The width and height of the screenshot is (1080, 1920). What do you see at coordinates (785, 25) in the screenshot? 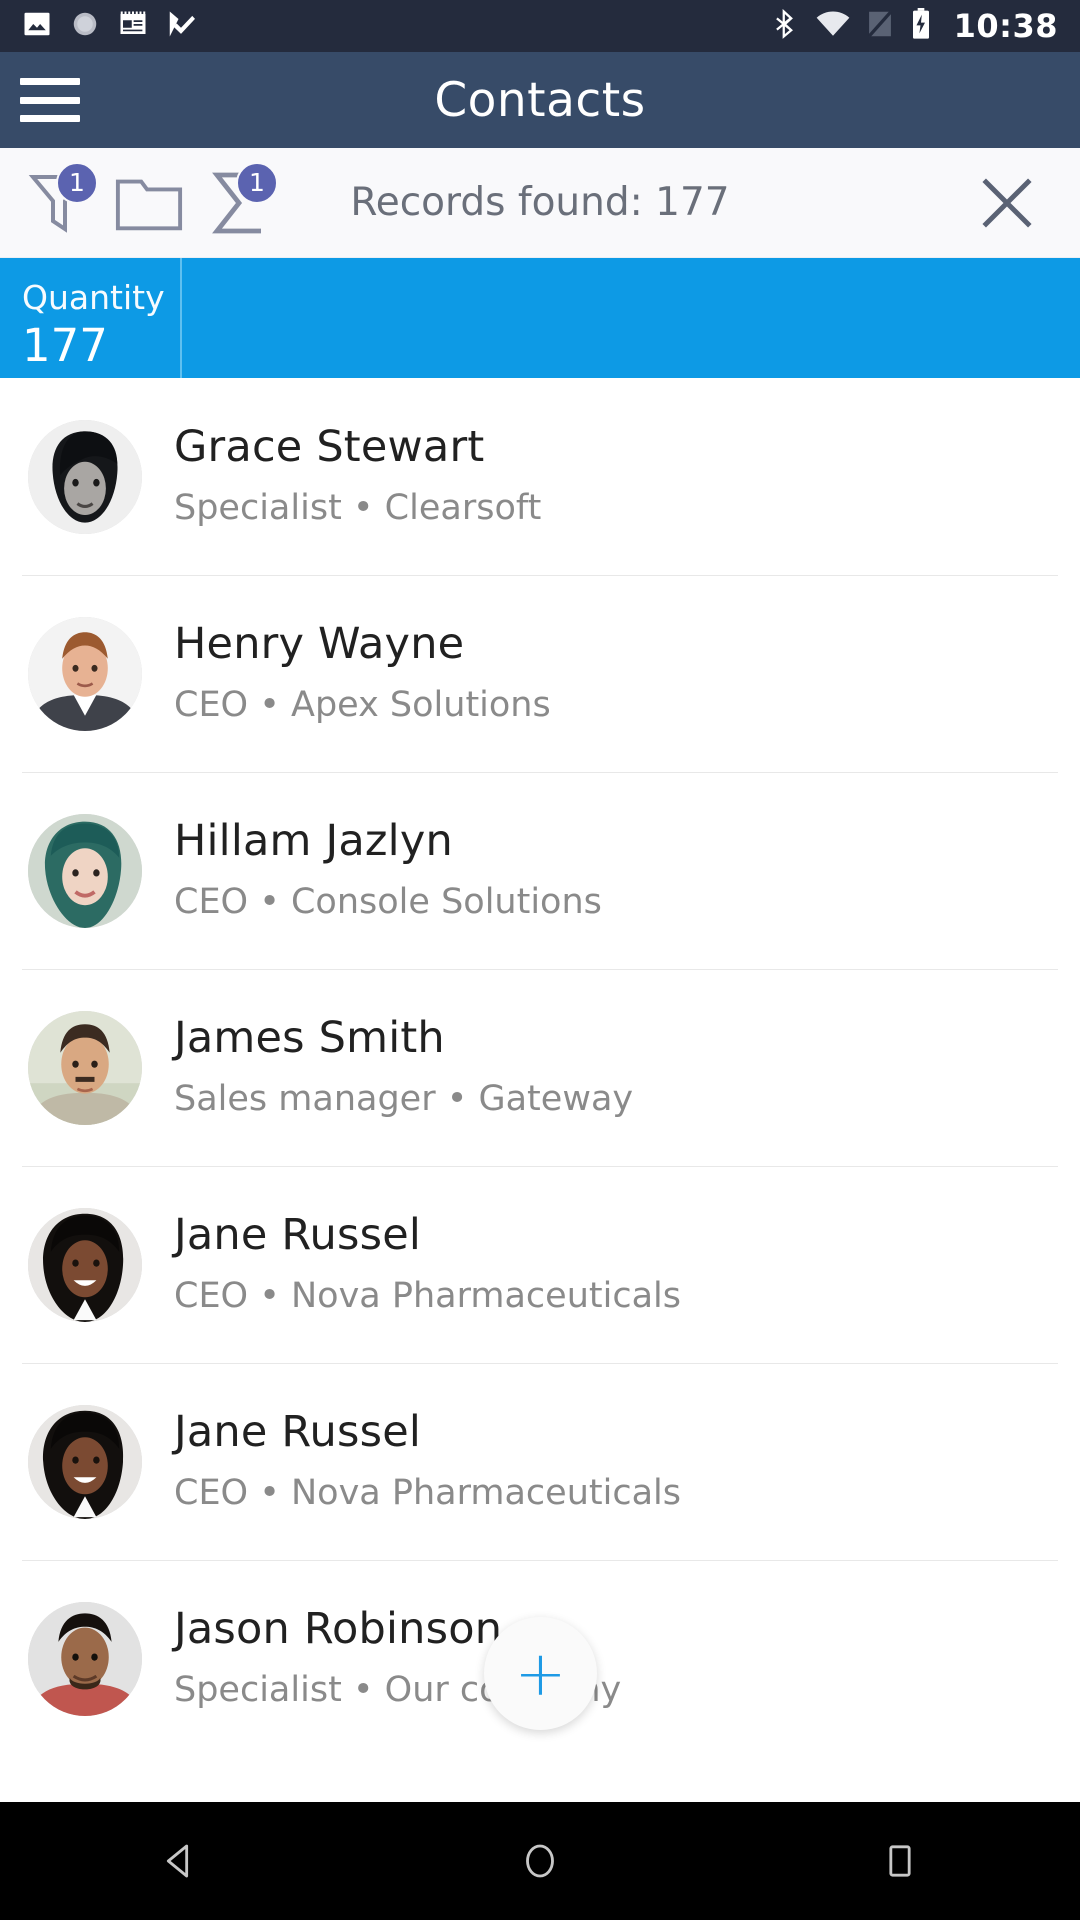
I see `bluetooth-icon` at bounding box center [785, 25].